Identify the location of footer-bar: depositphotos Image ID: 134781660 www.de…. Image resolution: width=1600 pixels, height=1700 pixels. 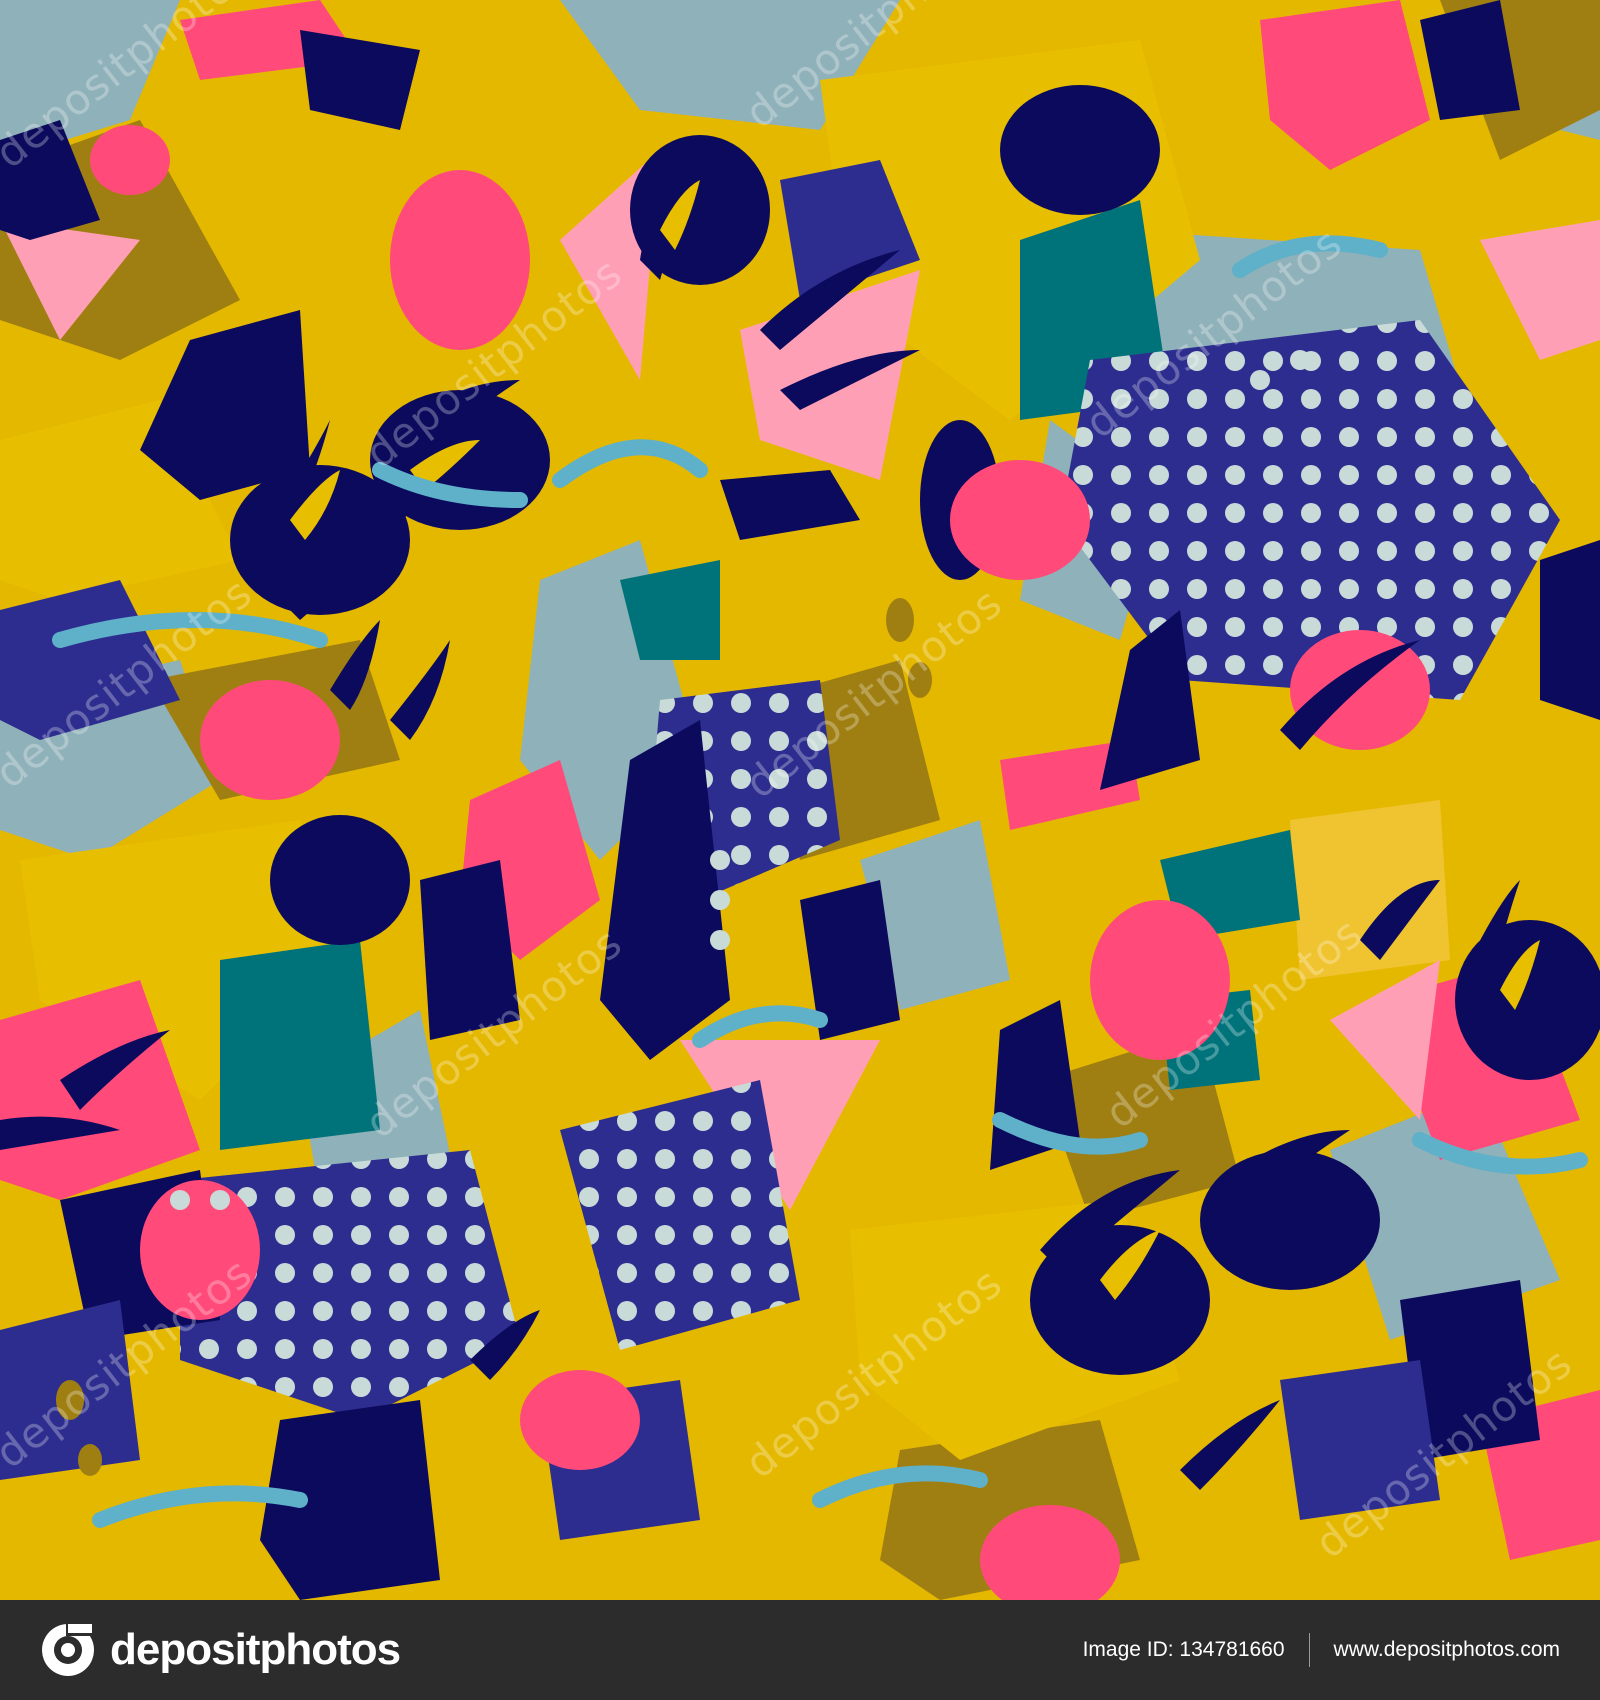
(800, 1650).